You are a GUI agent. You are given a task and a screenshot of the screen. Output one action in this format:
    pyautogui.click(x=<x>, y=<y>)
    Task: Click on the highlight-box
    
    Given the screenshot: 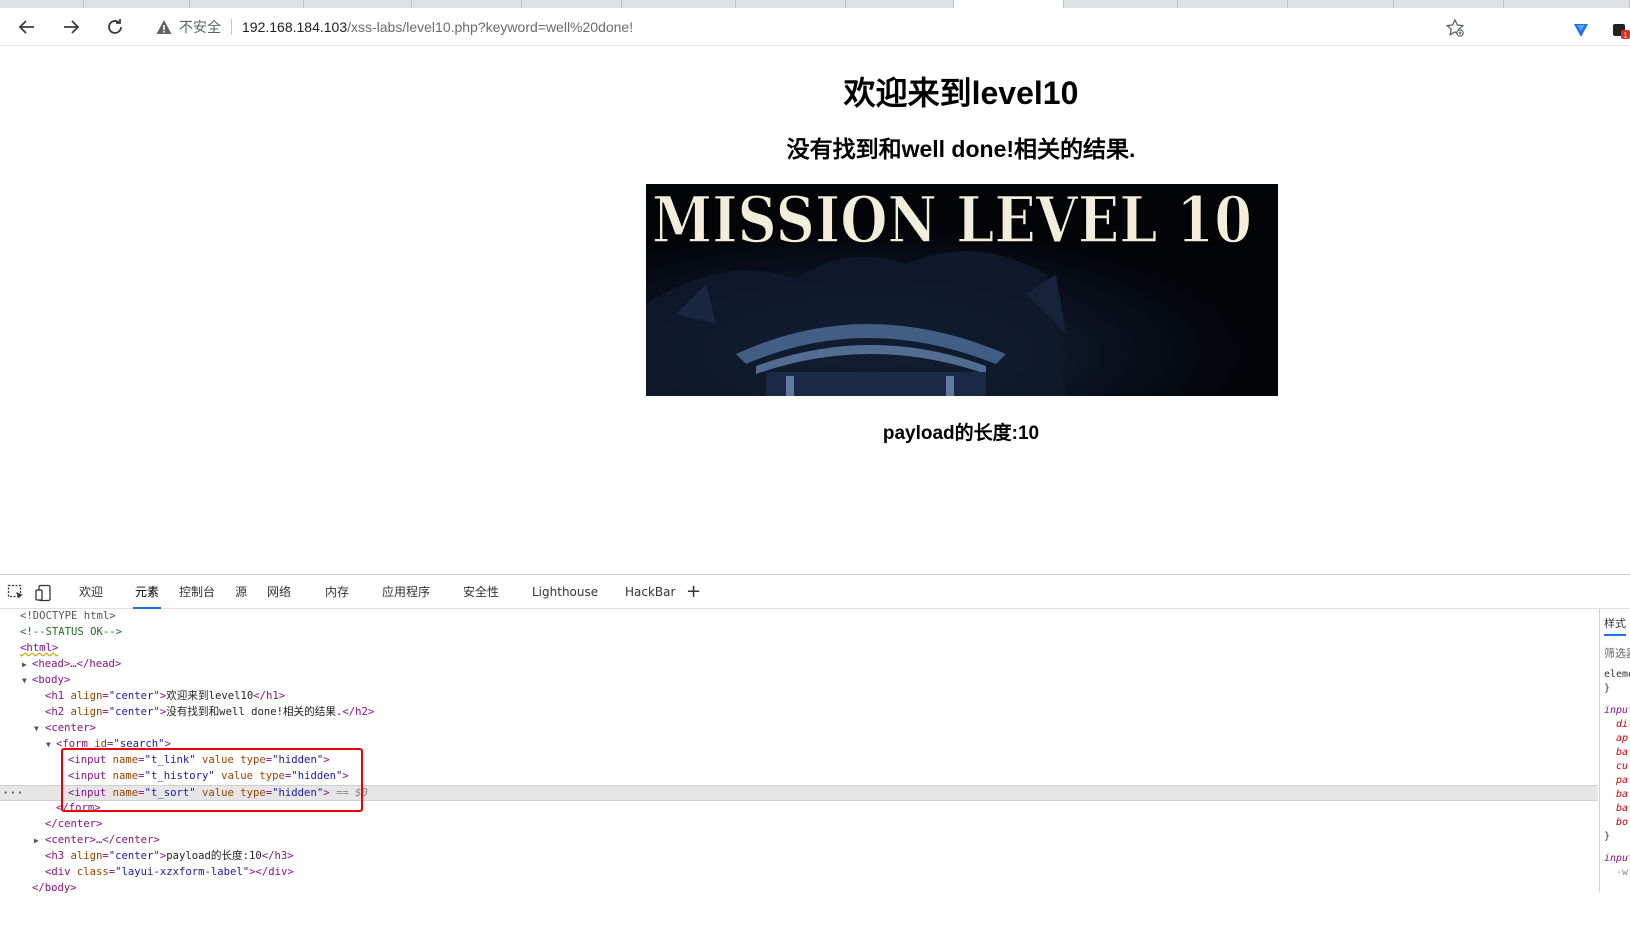 What is the action you would take?
    pyautogui.click(x=212, y=780)
    